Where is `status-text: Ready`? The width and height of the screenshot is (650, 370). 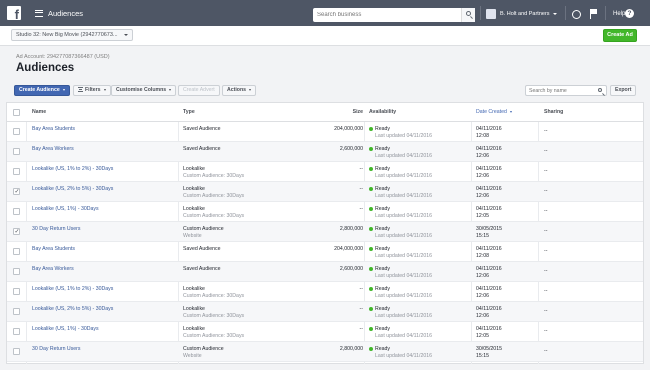
status-text: Ready is located at coordinates (382, 229).